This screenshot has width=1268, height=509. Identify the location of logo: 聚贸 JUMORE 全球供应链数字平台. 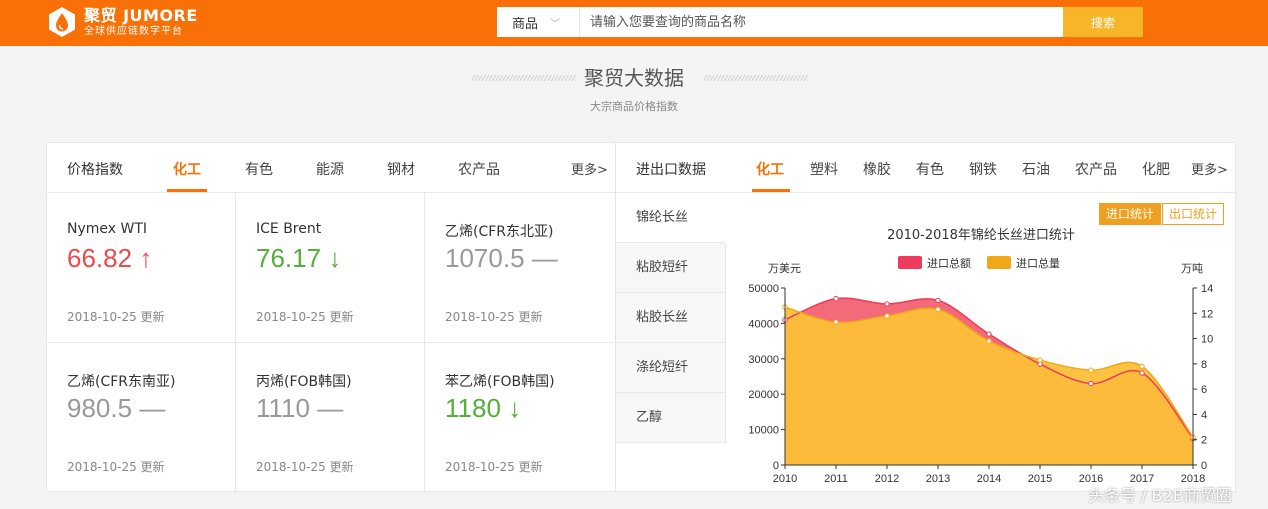
(122, 22).